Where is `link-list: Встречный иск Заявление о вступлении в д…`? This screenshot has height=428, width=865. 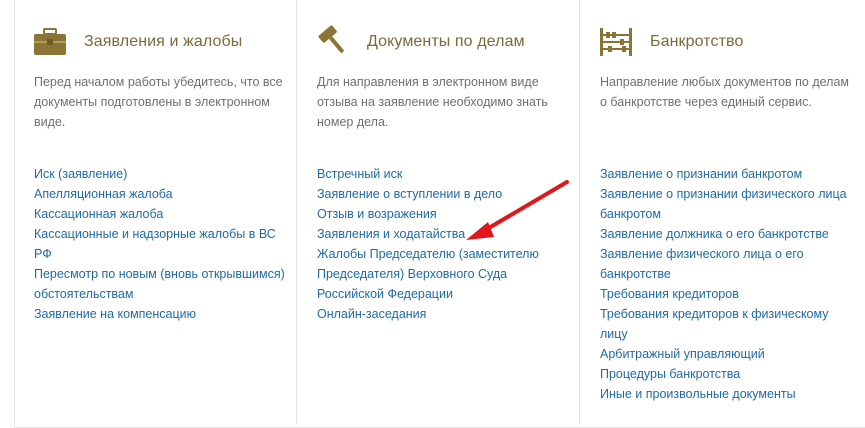
link-list: Встречный иск Заявление о вступлении в д… is located at coordinates (444, 244).